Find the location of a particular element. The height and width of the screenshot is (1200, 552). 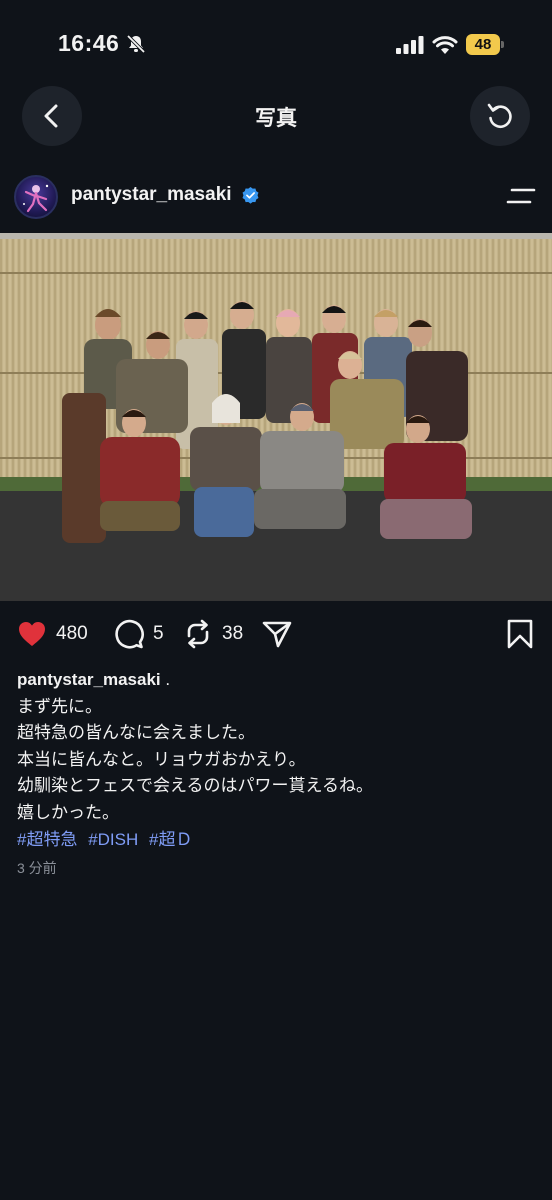

battery-indicator: 48 is located at coordinates (485, 44).